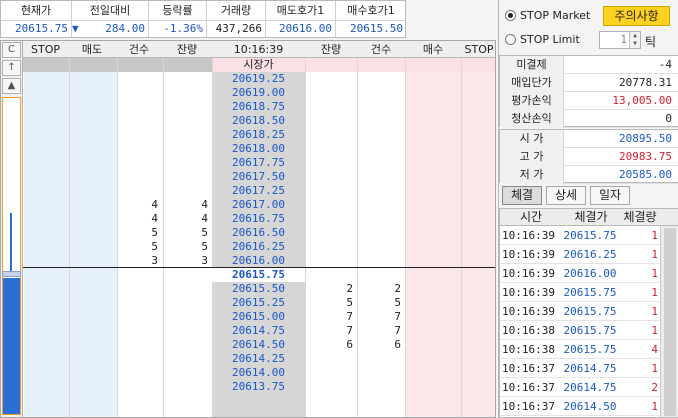  Describe the element at coordinates (590, 406) in the screenshot. I see `trade-price: 20614.50` at that location.